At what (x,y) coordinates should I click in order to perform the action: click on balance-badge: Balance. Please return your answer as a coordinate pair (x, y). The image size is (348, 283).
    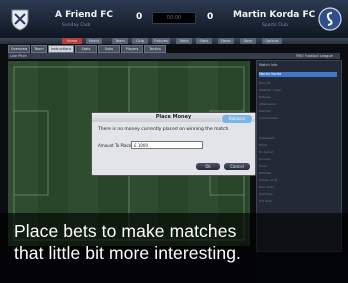
    Looking at the image, I should click on (237, 119).